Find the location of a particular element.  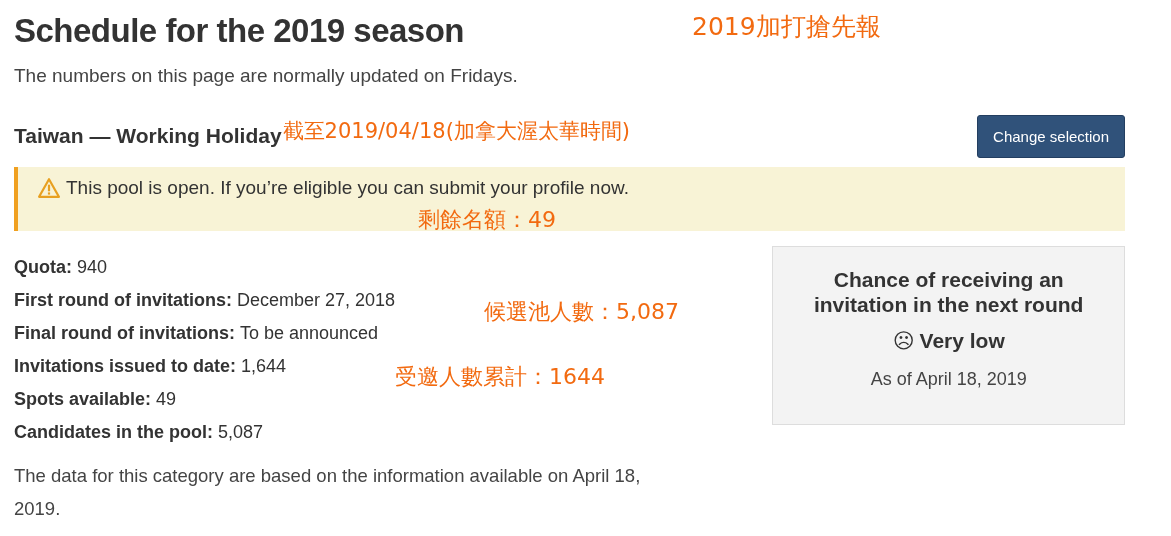

annotation-text: 剩餘名額：49 is located at coordinates (487, 220).